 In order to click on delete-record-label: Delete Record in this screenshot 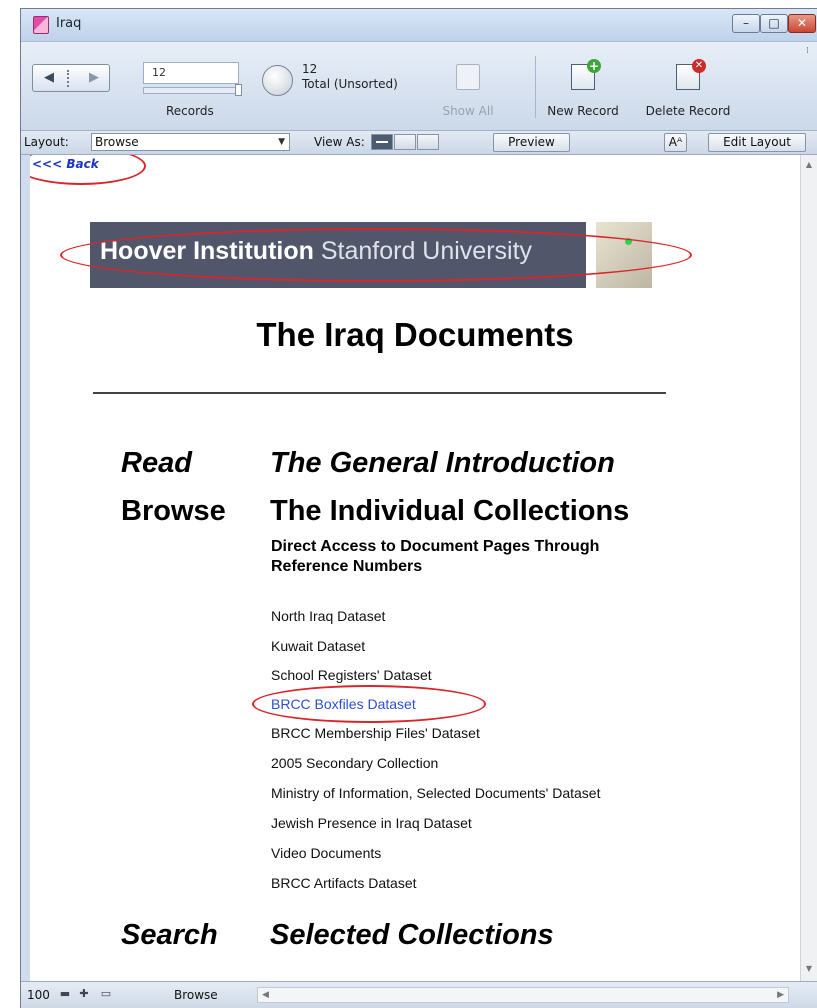, I will do `click(688, 111)`.